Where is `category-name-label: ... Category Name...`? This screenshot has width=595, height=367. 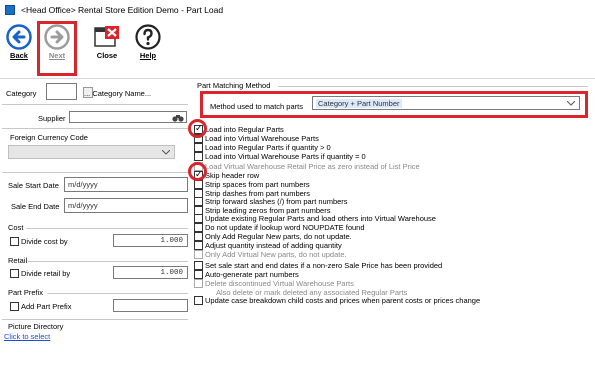 category-name-label: ... Category Name... is located at coordinates (118, 93).